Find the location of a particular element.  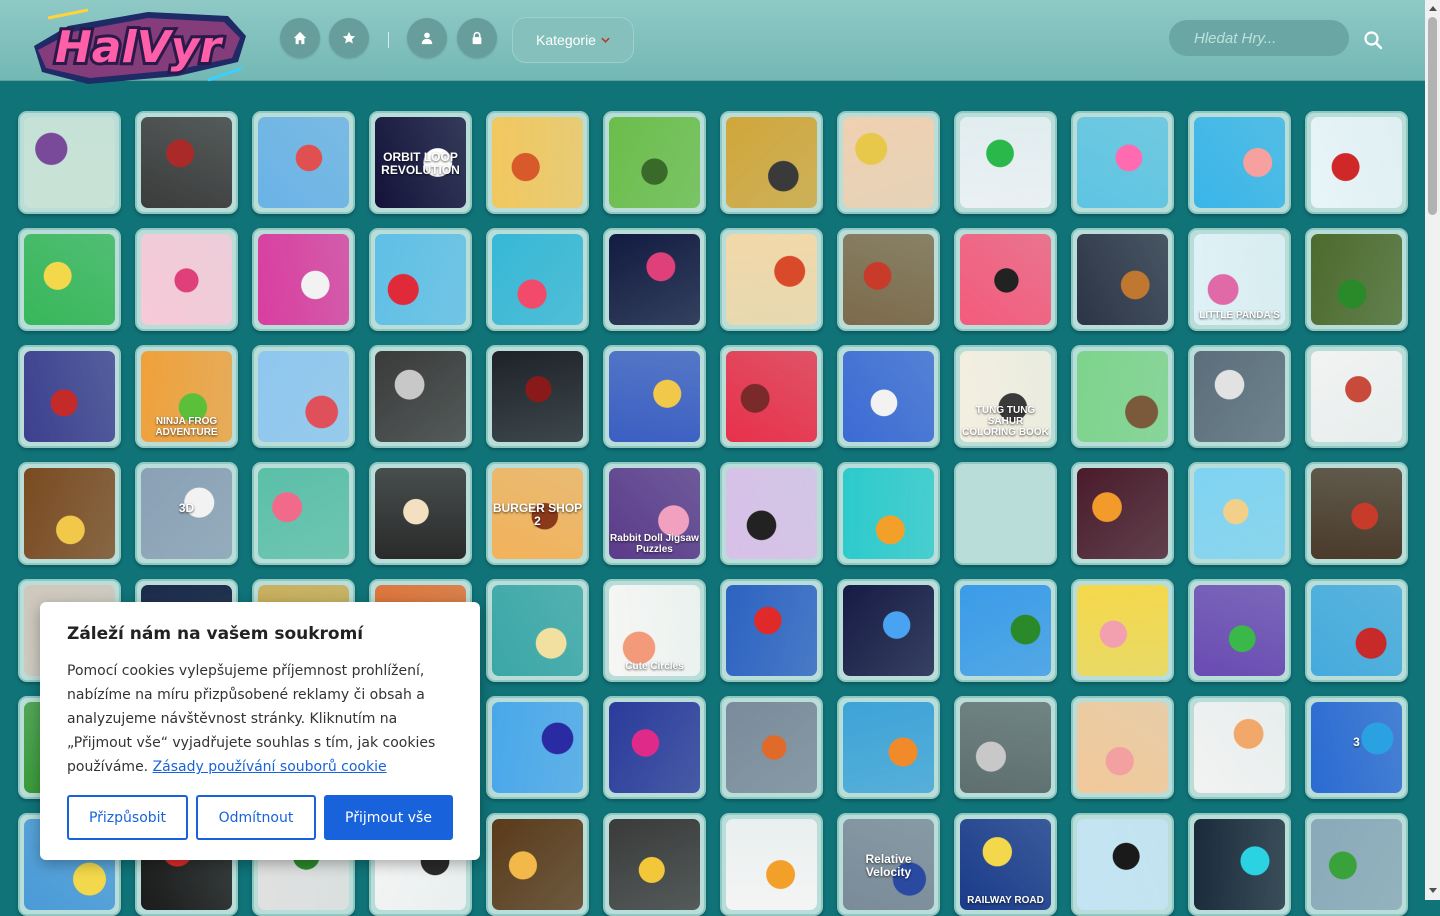

customize-button: Přizpůsobit is located at coordinates (127, 817).